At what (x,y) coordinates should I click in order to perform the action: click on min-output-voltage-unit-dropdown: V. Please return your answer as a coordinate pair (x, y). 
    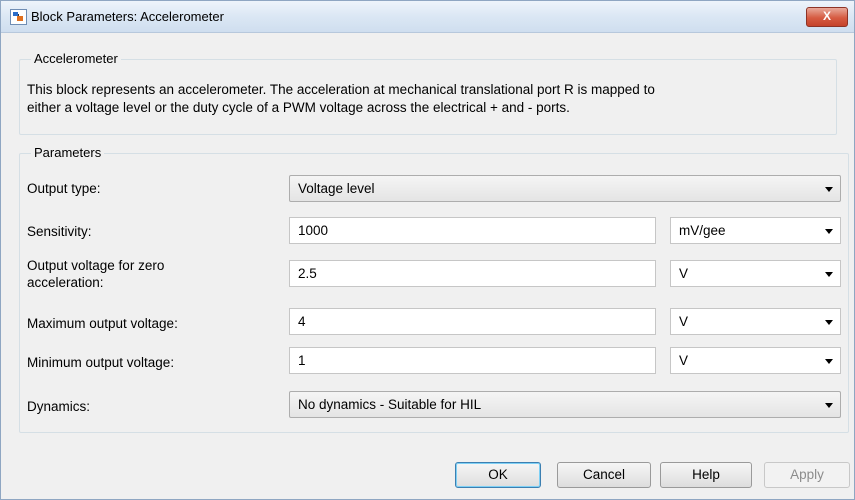
    Looking at the image, I should click on (755, 360).